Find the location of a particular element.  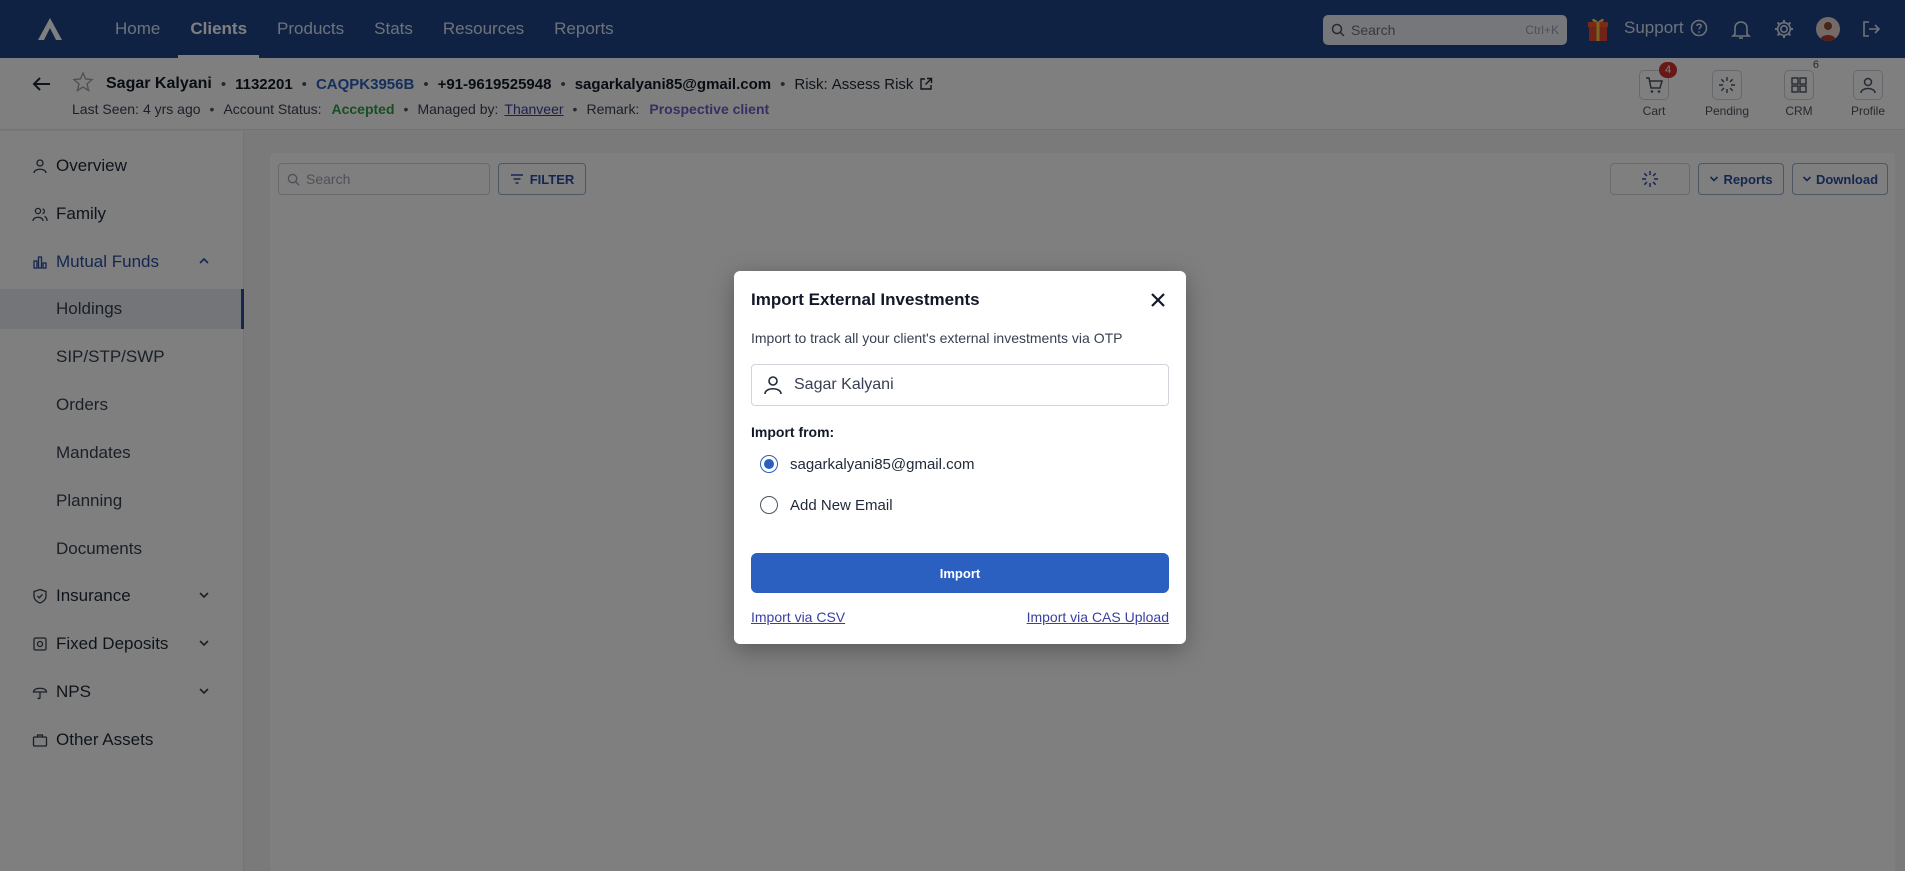

email-option-add-new: Add New Email is located at coordinates (826, 505).